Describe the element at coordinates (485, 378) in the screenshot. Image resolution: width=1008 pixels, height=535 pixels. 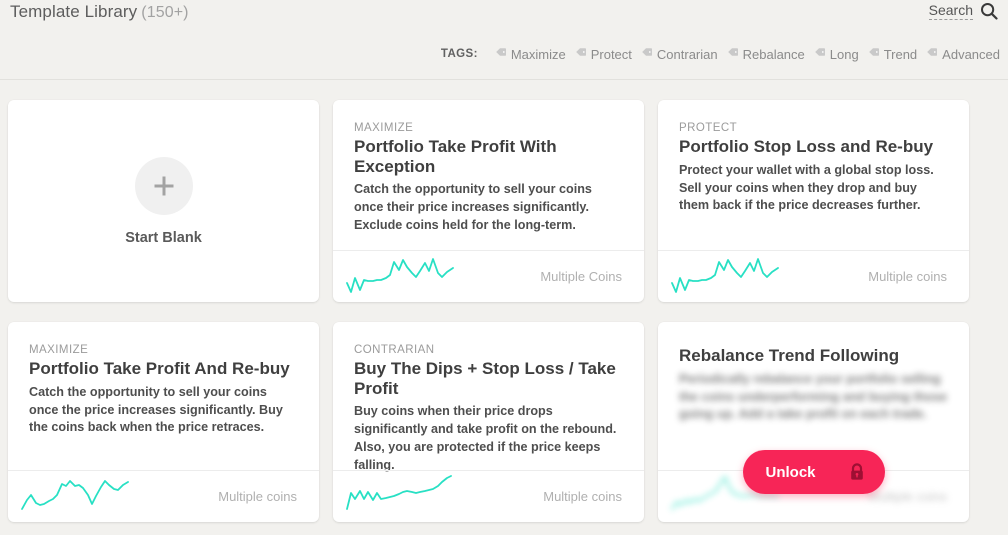
I see `card-title: Buy The Dips + Stop Loss / Take Profit` at that location.